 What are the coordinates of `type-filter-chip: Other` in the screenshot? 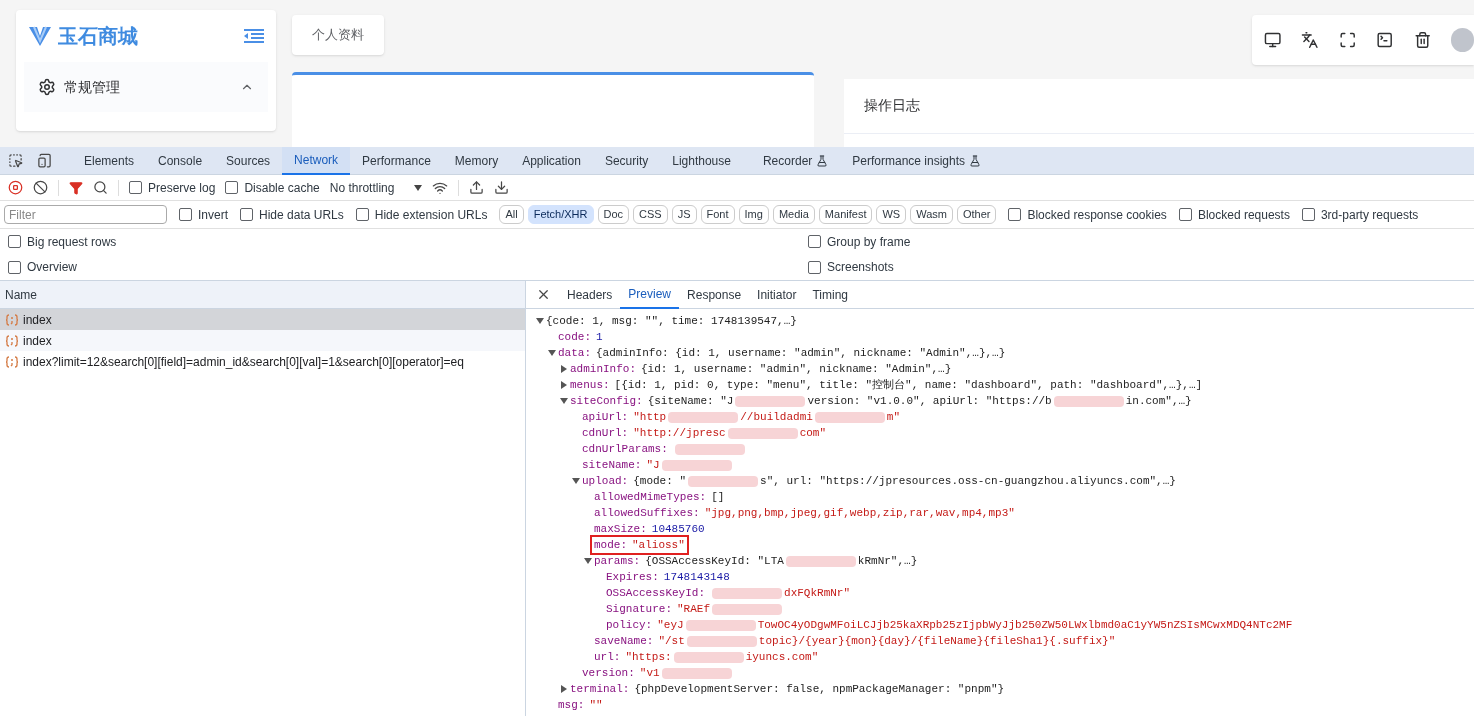 It's located at (976, 214).